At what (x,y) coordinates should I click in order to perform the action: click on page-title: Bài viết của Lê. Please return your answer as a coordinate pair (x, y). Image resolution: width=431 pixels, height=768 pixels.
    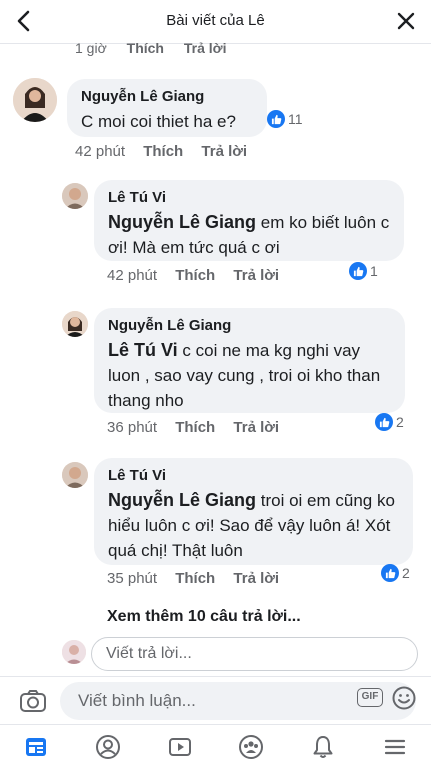
    Looking at the image, I should click on (215, 20).